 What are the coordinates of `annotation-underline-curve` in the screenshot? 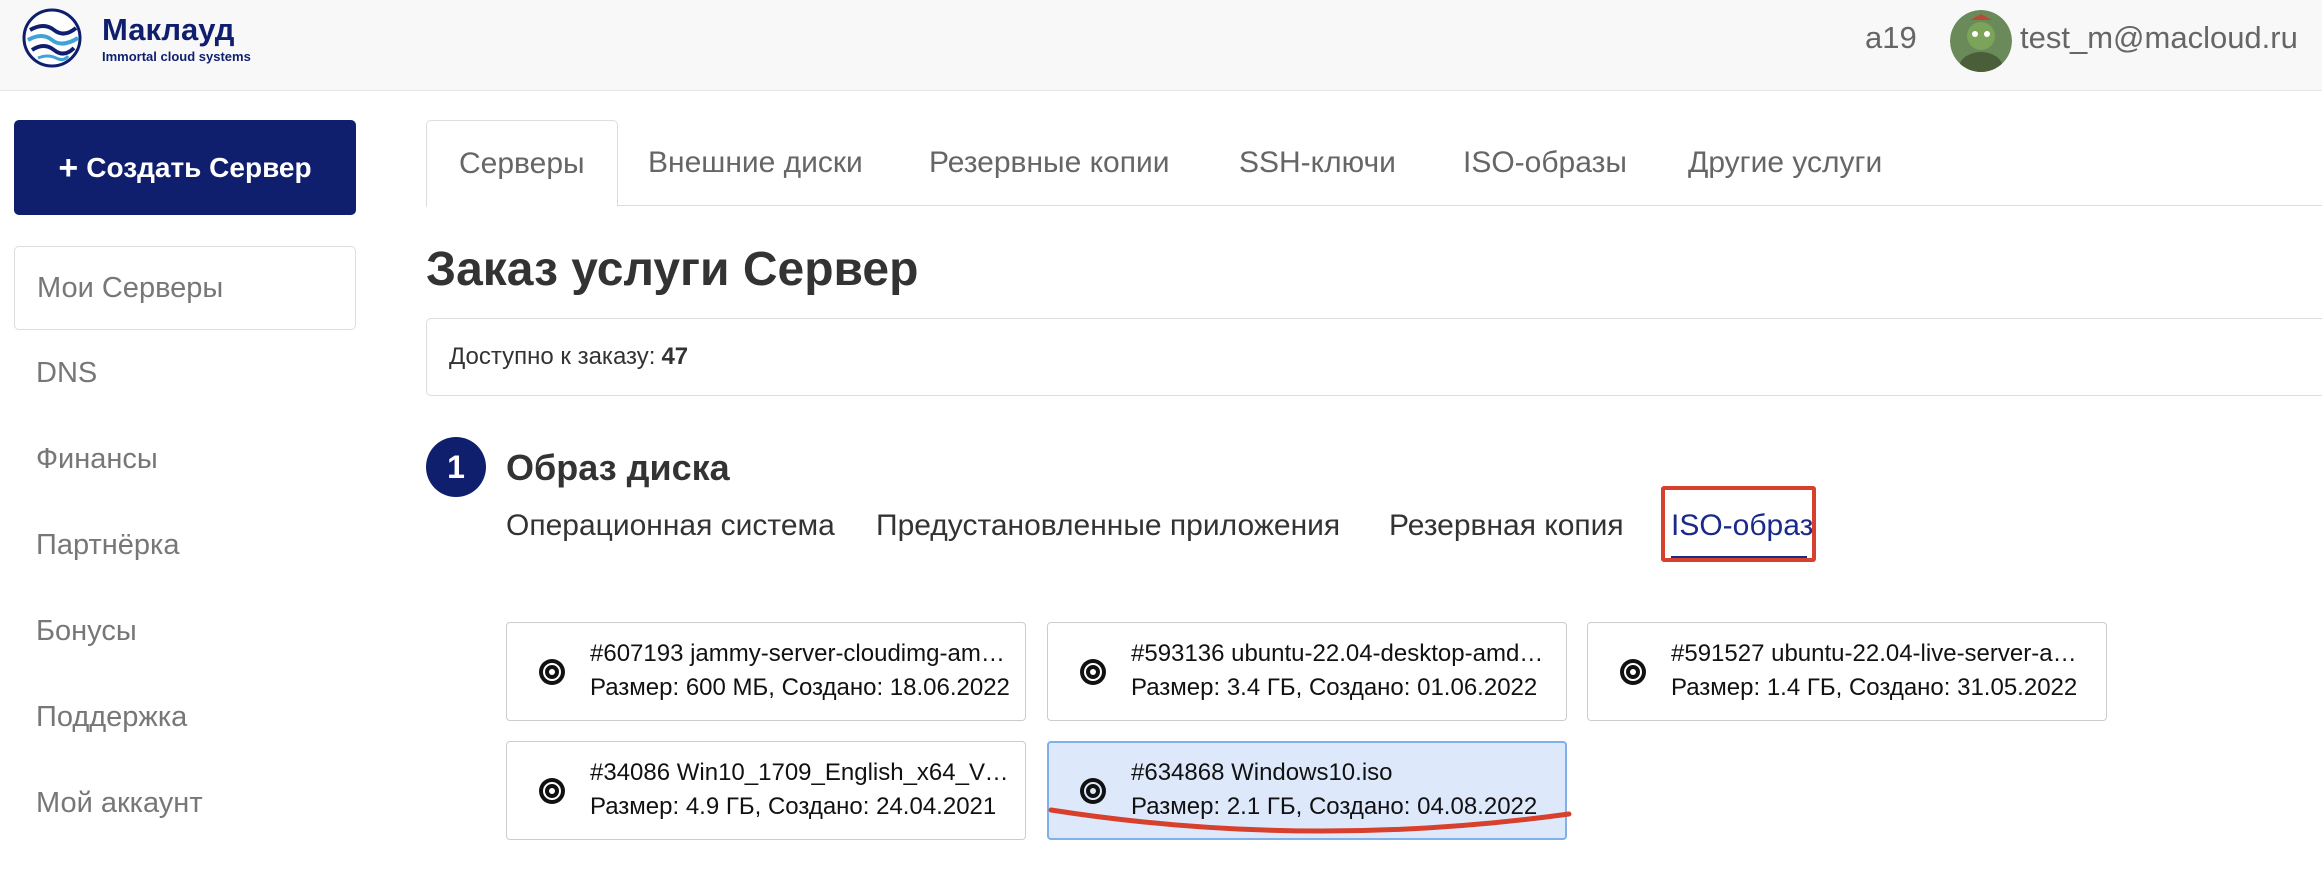 It's located at (1310, 820).